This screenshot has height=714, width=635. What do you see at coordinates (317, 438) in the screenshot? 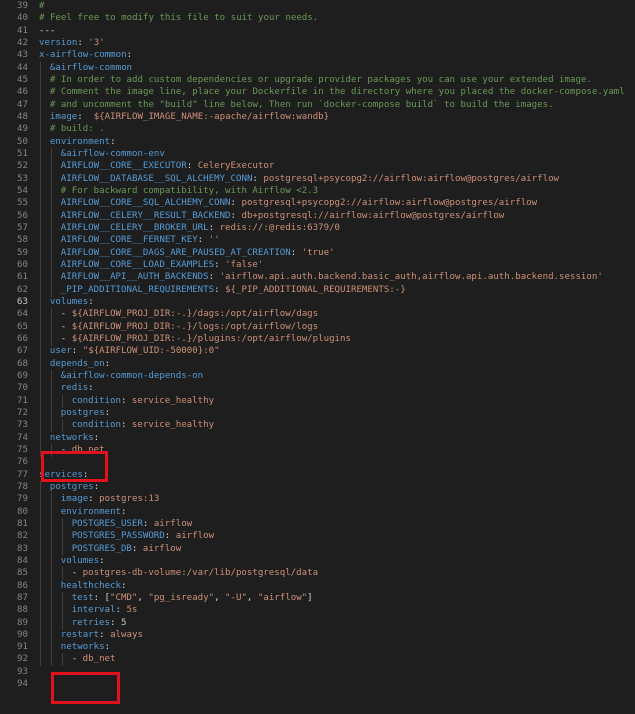
I see `code-line: 74 networks:` at bounding box center [317, 438].